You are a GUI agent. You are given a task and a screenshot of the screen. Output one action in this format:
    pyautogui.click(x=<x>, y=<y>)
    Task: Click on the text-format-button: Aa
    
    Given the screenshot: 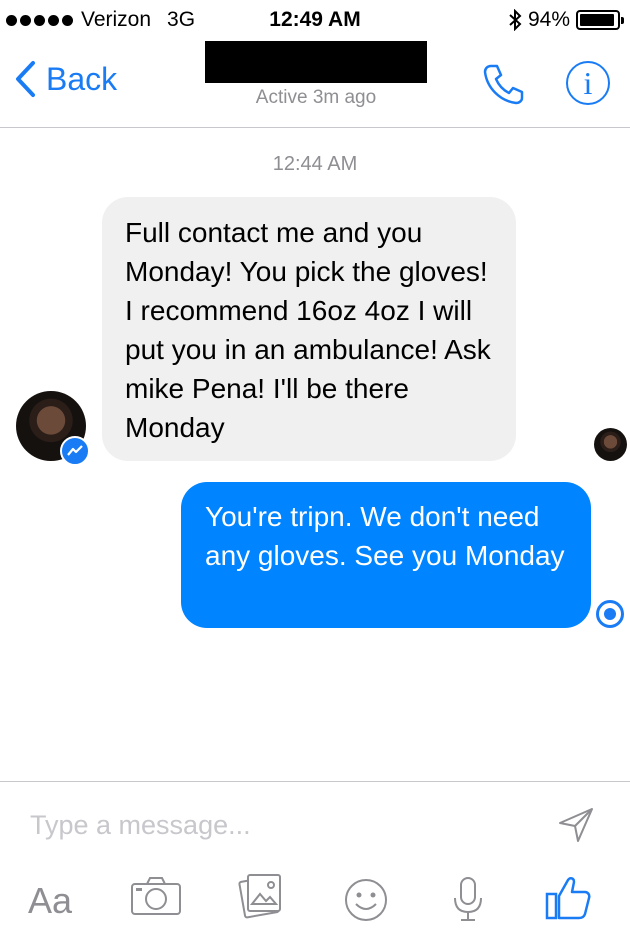 What is the action you would take?
    pyautogui.click(x=50, y=901)
    